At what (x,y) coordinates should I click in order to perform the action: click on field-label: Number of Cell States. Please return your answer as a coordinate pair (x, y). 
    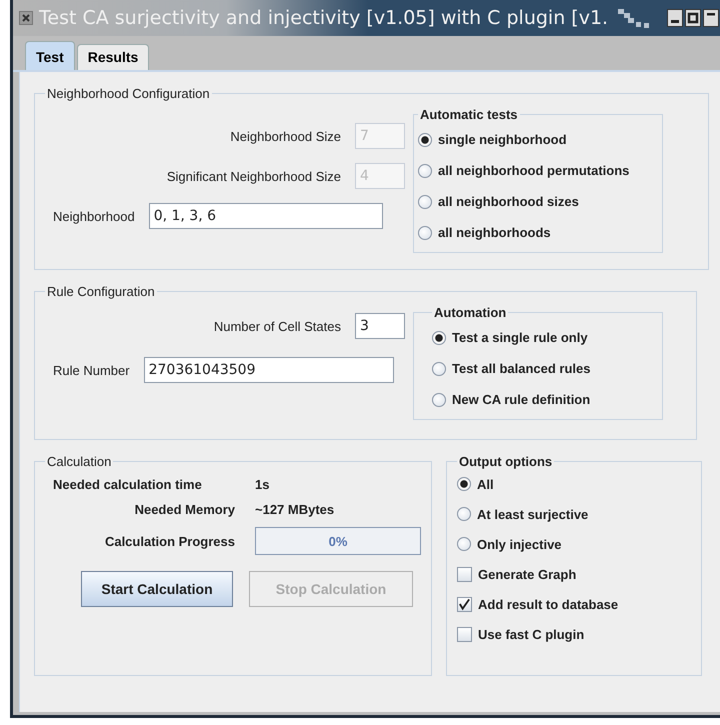
    Looking at the image, I should click on (277, 326).